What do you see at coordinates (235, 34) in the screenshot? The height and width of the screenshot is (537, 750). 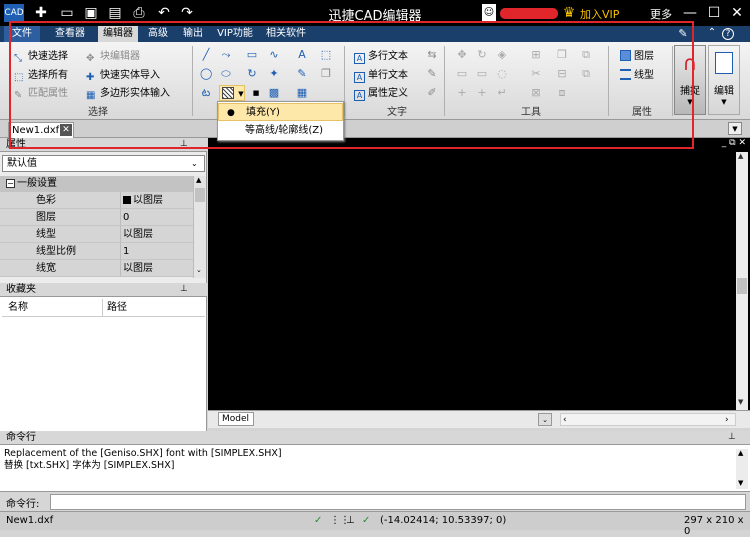 I see `menu-vip: VIP功能` at bounding box center [235, 34].